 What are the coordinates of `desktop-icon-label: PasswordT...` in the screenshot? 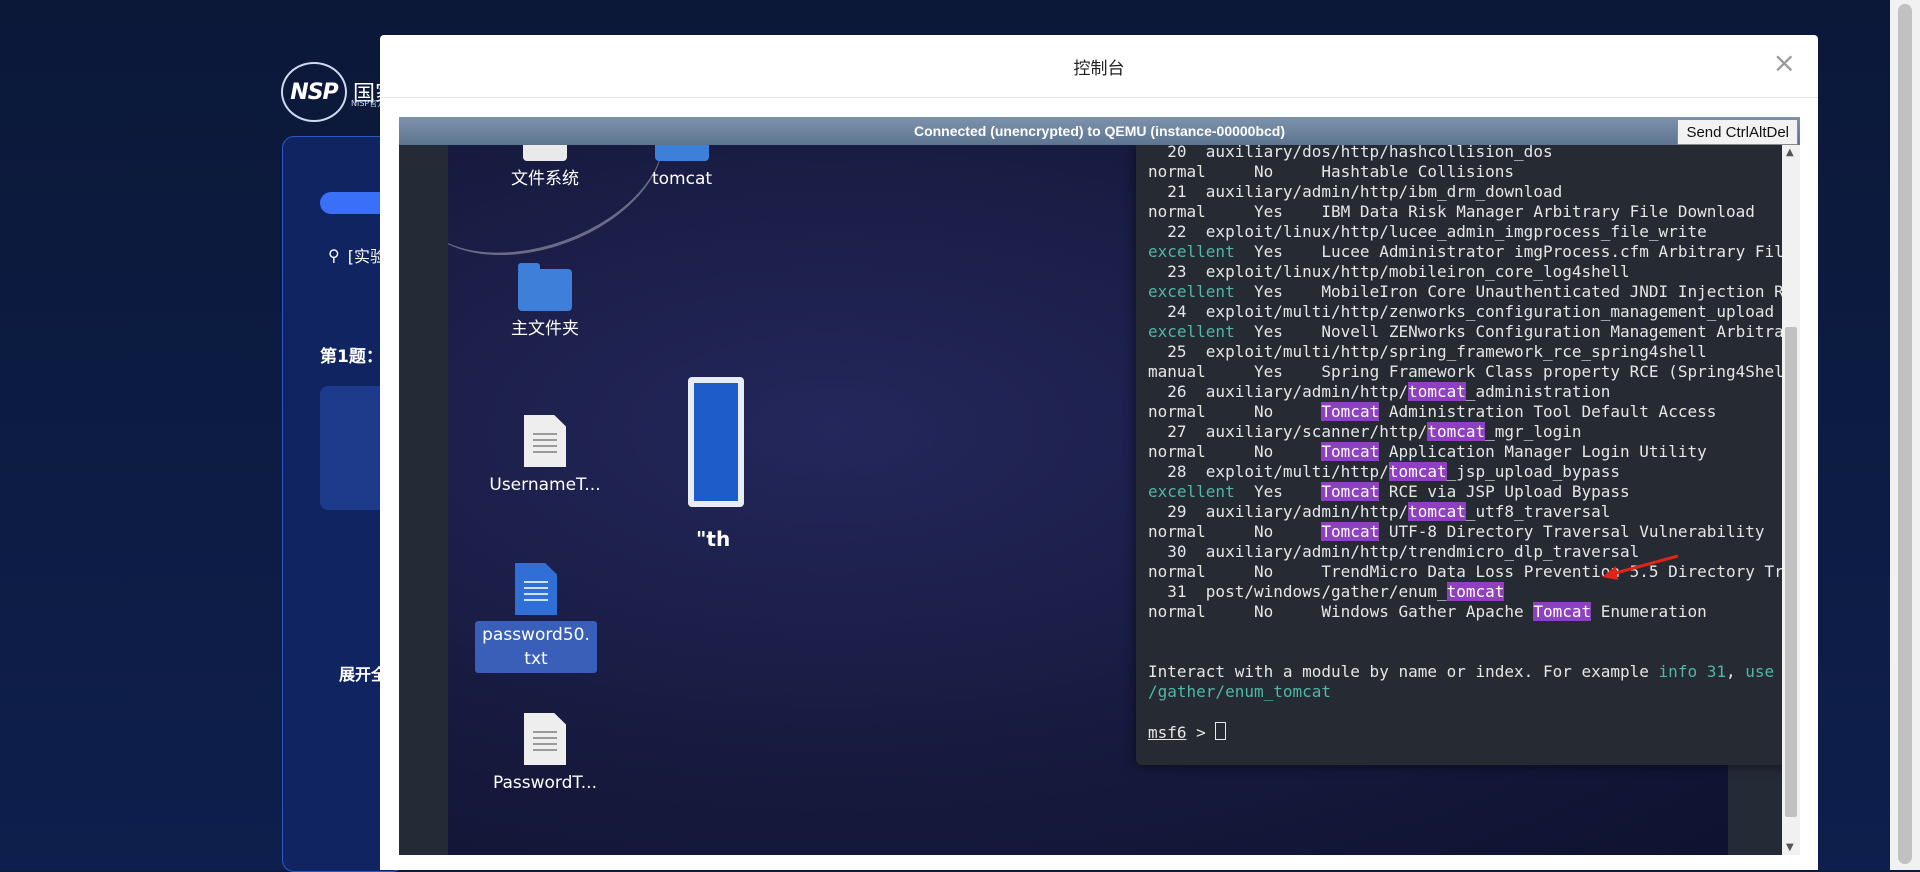 It's located at (545, 783).